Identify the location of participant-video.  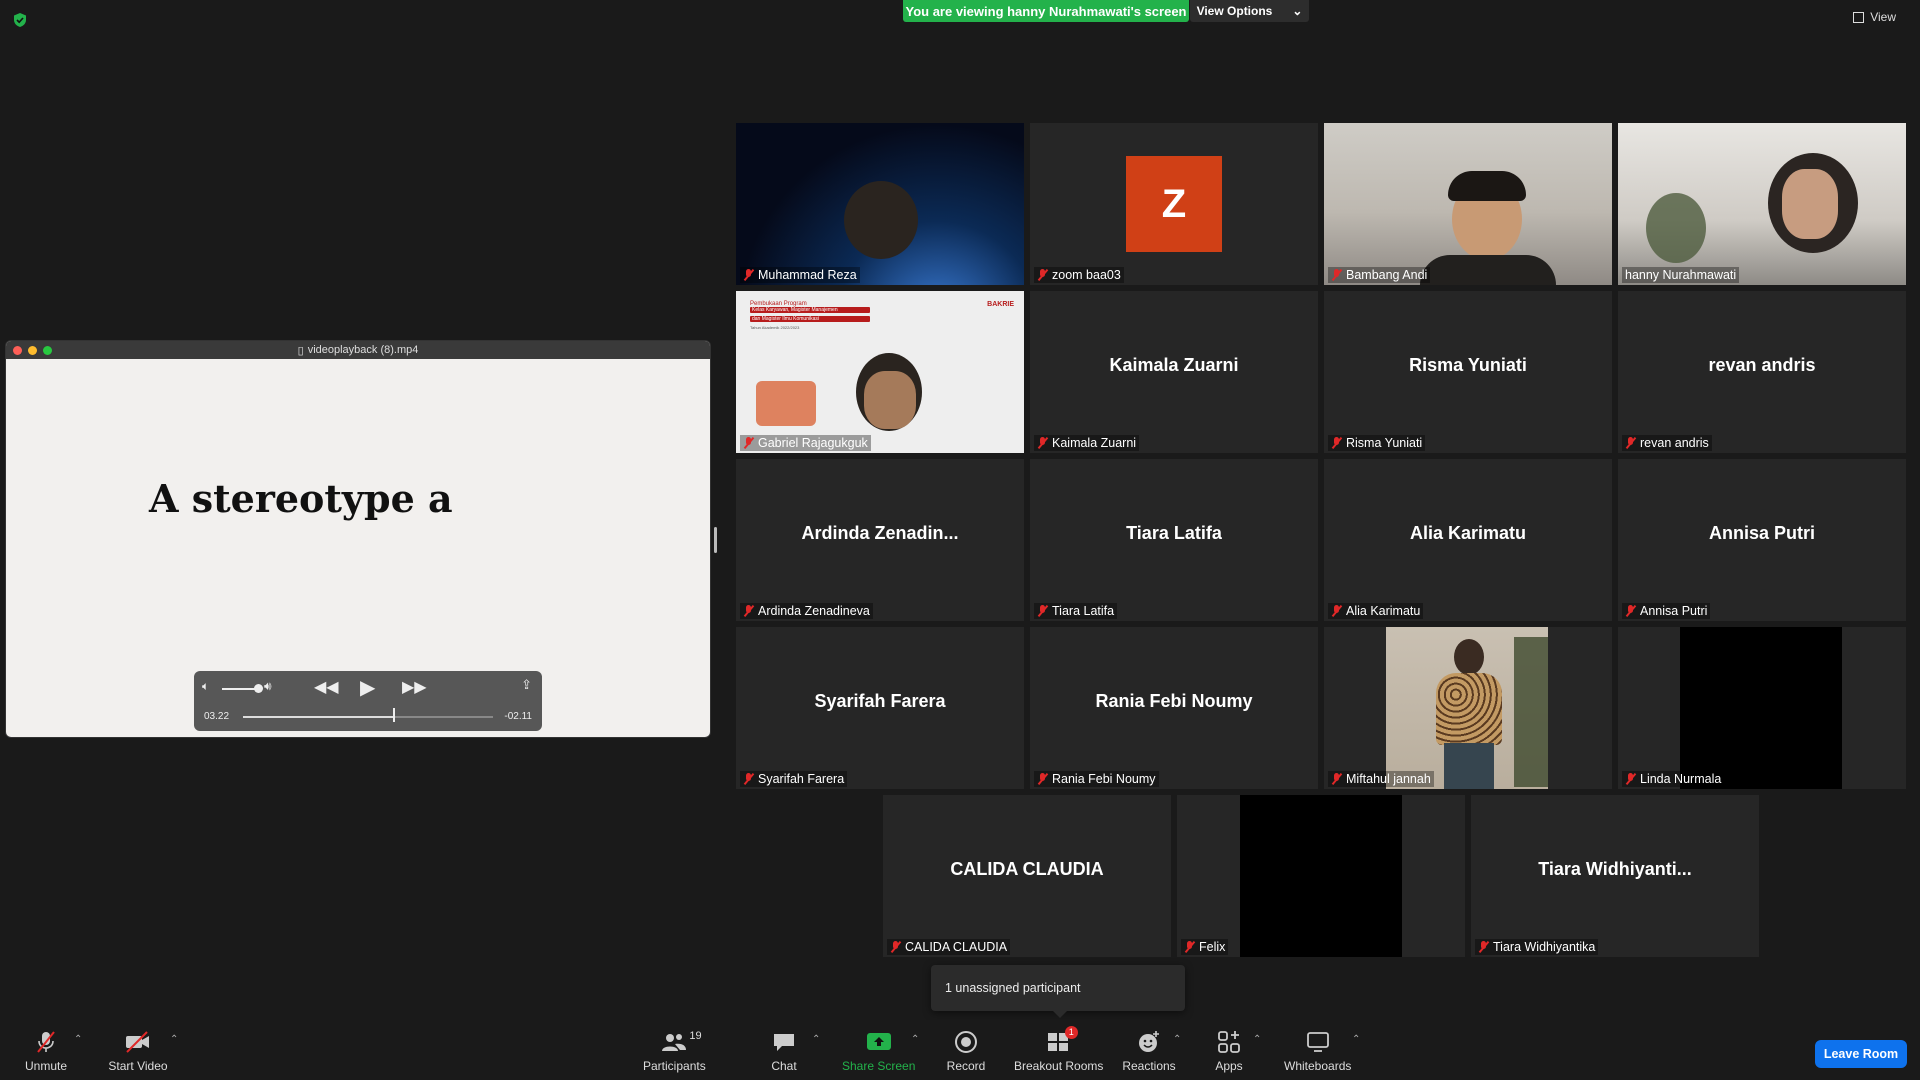
(1761, 708).